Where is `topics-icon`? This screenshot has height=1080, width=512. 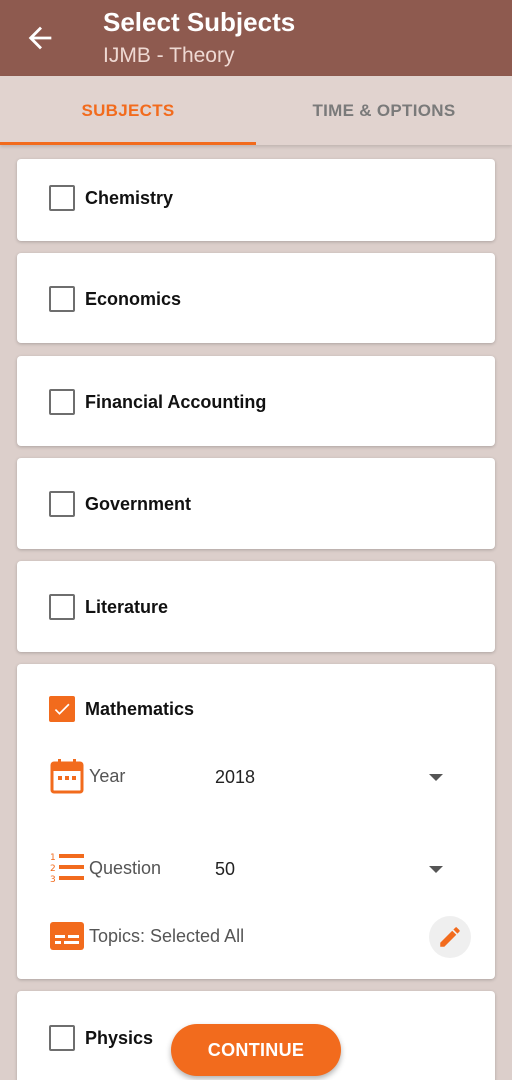
topics-icon is located at coordinates (67, 936).